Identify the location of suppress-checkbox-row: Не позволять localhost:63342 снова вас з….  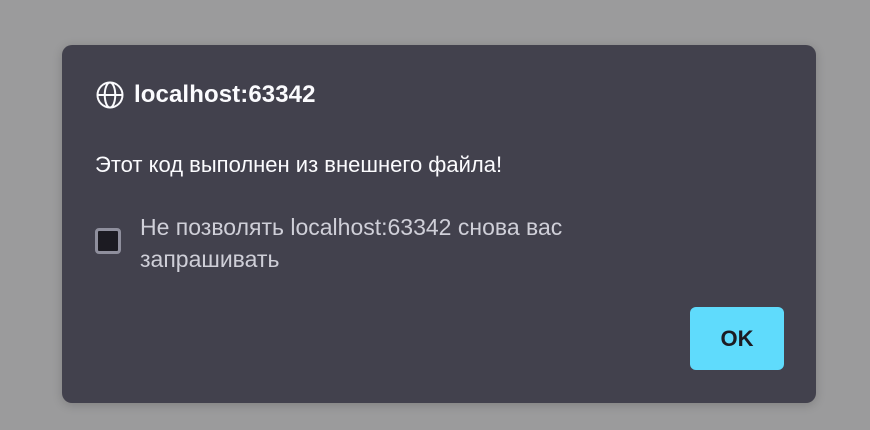
(397, 243).